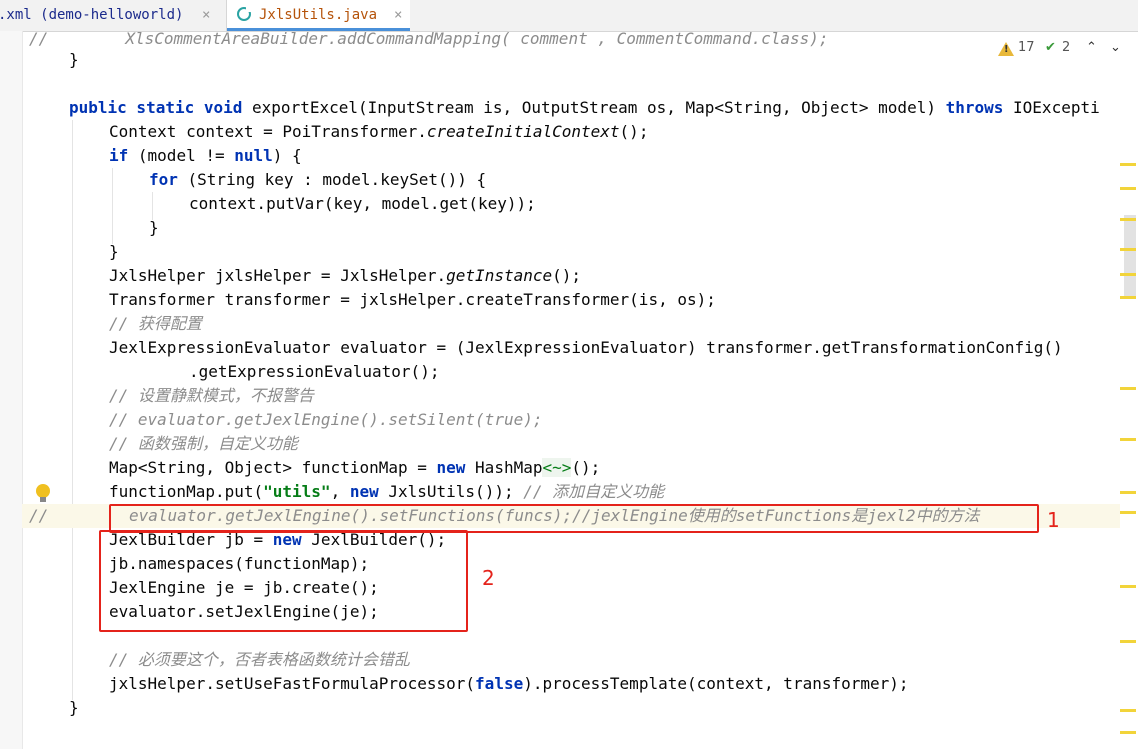 This screenshot has width=1138, height=749. I want to click on code-comment-prefix: //, so click(39, 515).